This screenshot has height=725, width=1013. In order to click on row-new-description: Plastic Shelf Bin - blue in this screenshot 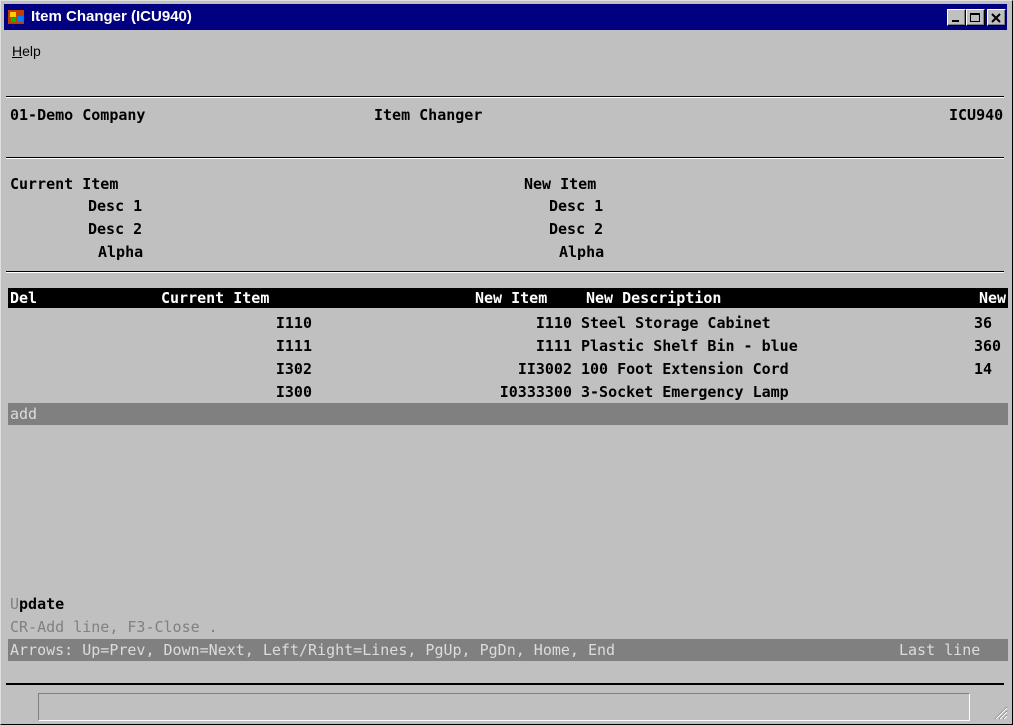, I will do `click(689, 346)`.